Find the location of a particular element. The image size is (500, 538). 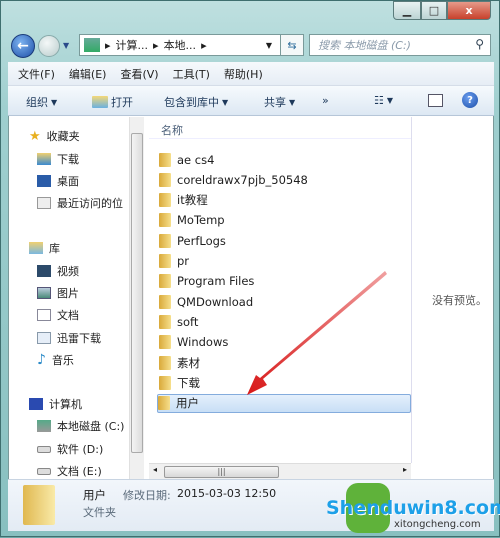

arrow-shape is located at coordinates (317, 333).